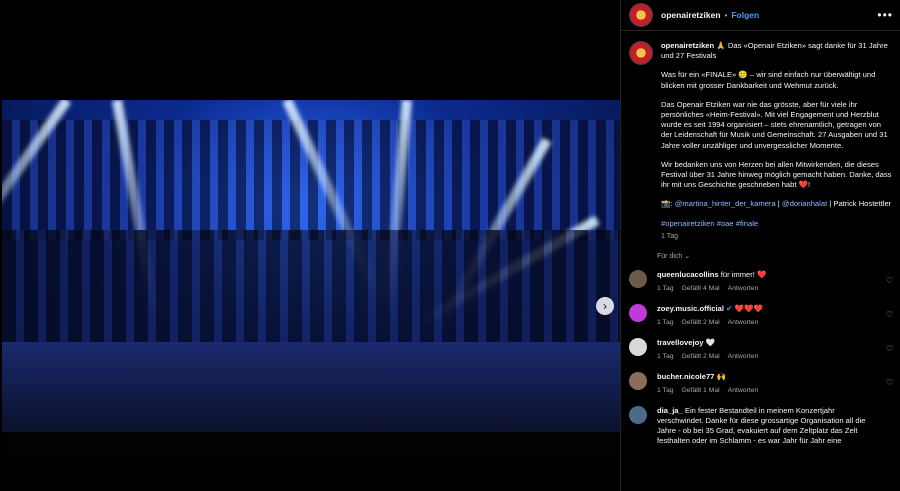 The height and width of the screenshot is (491, 900). I want to click on comment-text: 🤍, so click(710, 343).